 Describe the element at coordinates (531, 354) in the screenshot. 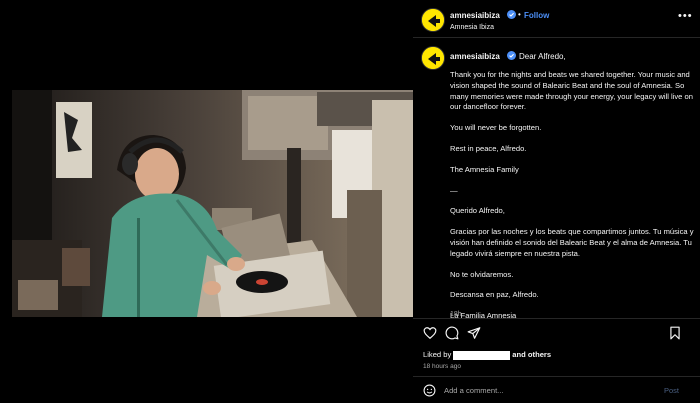

I see `and-others-link: and others` at that location.